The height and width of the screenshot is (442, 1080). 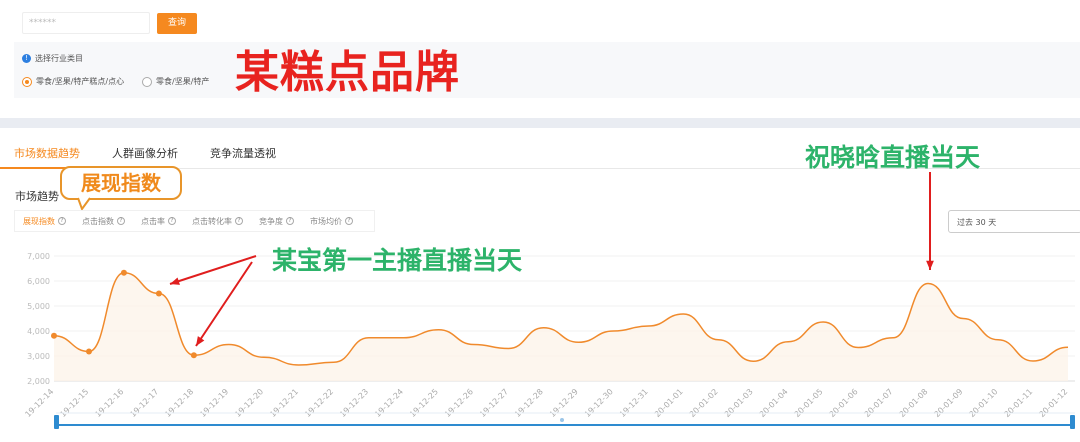 I want to click on x-tick-label: 20-01-10, so click(x=983, y=403).